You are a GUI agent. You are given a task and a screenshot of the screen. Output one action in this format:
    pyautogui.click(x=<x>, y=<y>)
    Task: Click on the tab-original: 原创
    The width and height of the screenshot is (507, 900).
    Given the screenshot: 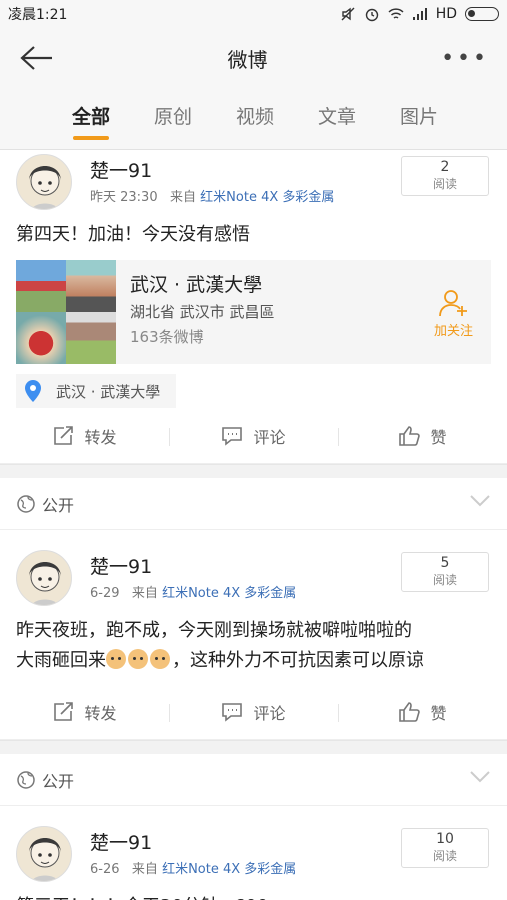 What is the action you would take?
    pyautogui.click(x=173, y=115)
    